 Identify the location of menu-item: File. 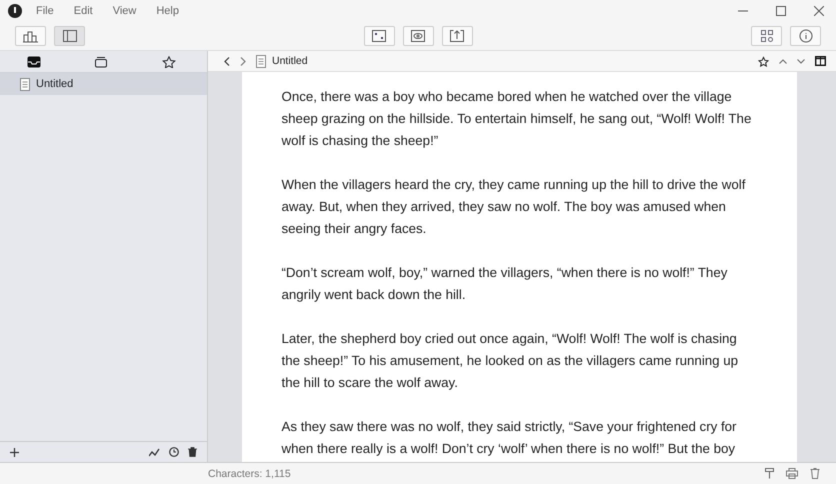
(45, 10).